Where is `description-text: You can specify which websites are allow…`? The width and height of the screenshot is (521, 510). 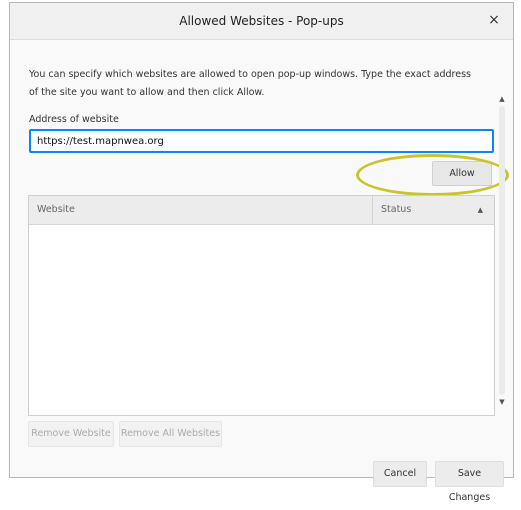 description-text: You can specify which websites are allow… is located at coordinates (250, 83).